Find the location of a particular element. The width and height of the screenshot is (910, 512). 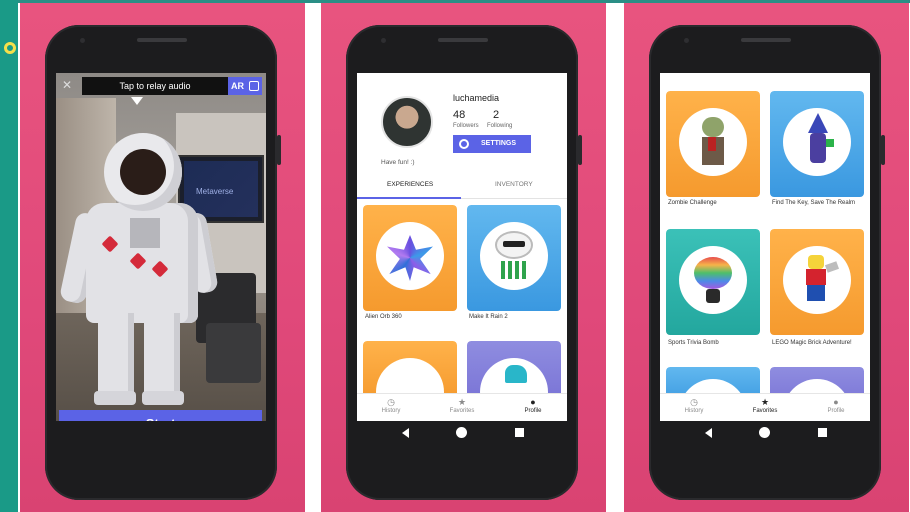

avatar is located at coordinates (407, 122).